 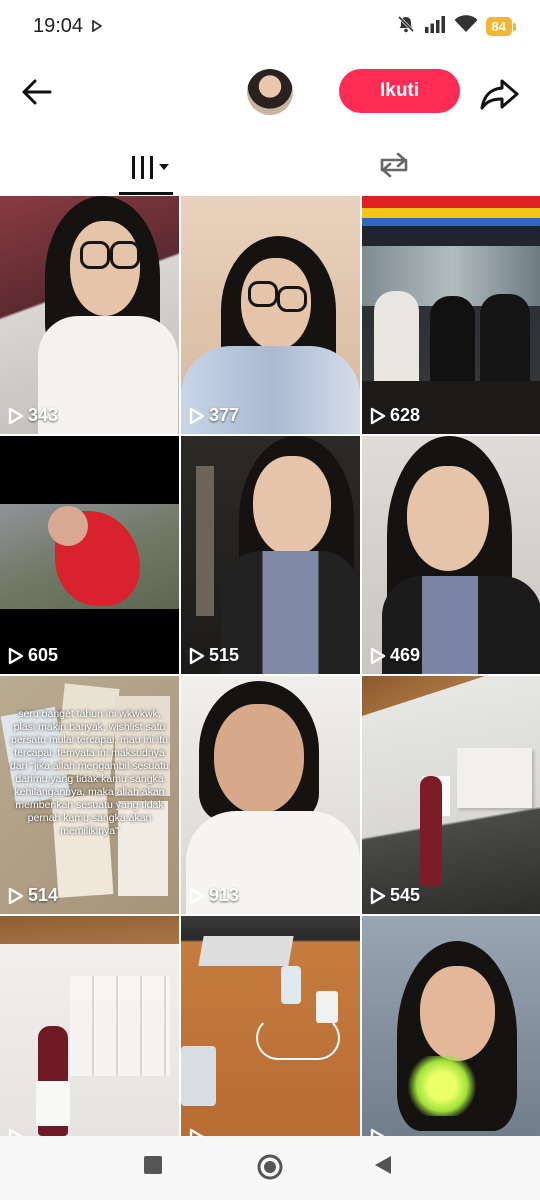 What do you see at coordinates (406, 26) in the screenshot?
I see `mute-icon` at bounding box center [406, 26].